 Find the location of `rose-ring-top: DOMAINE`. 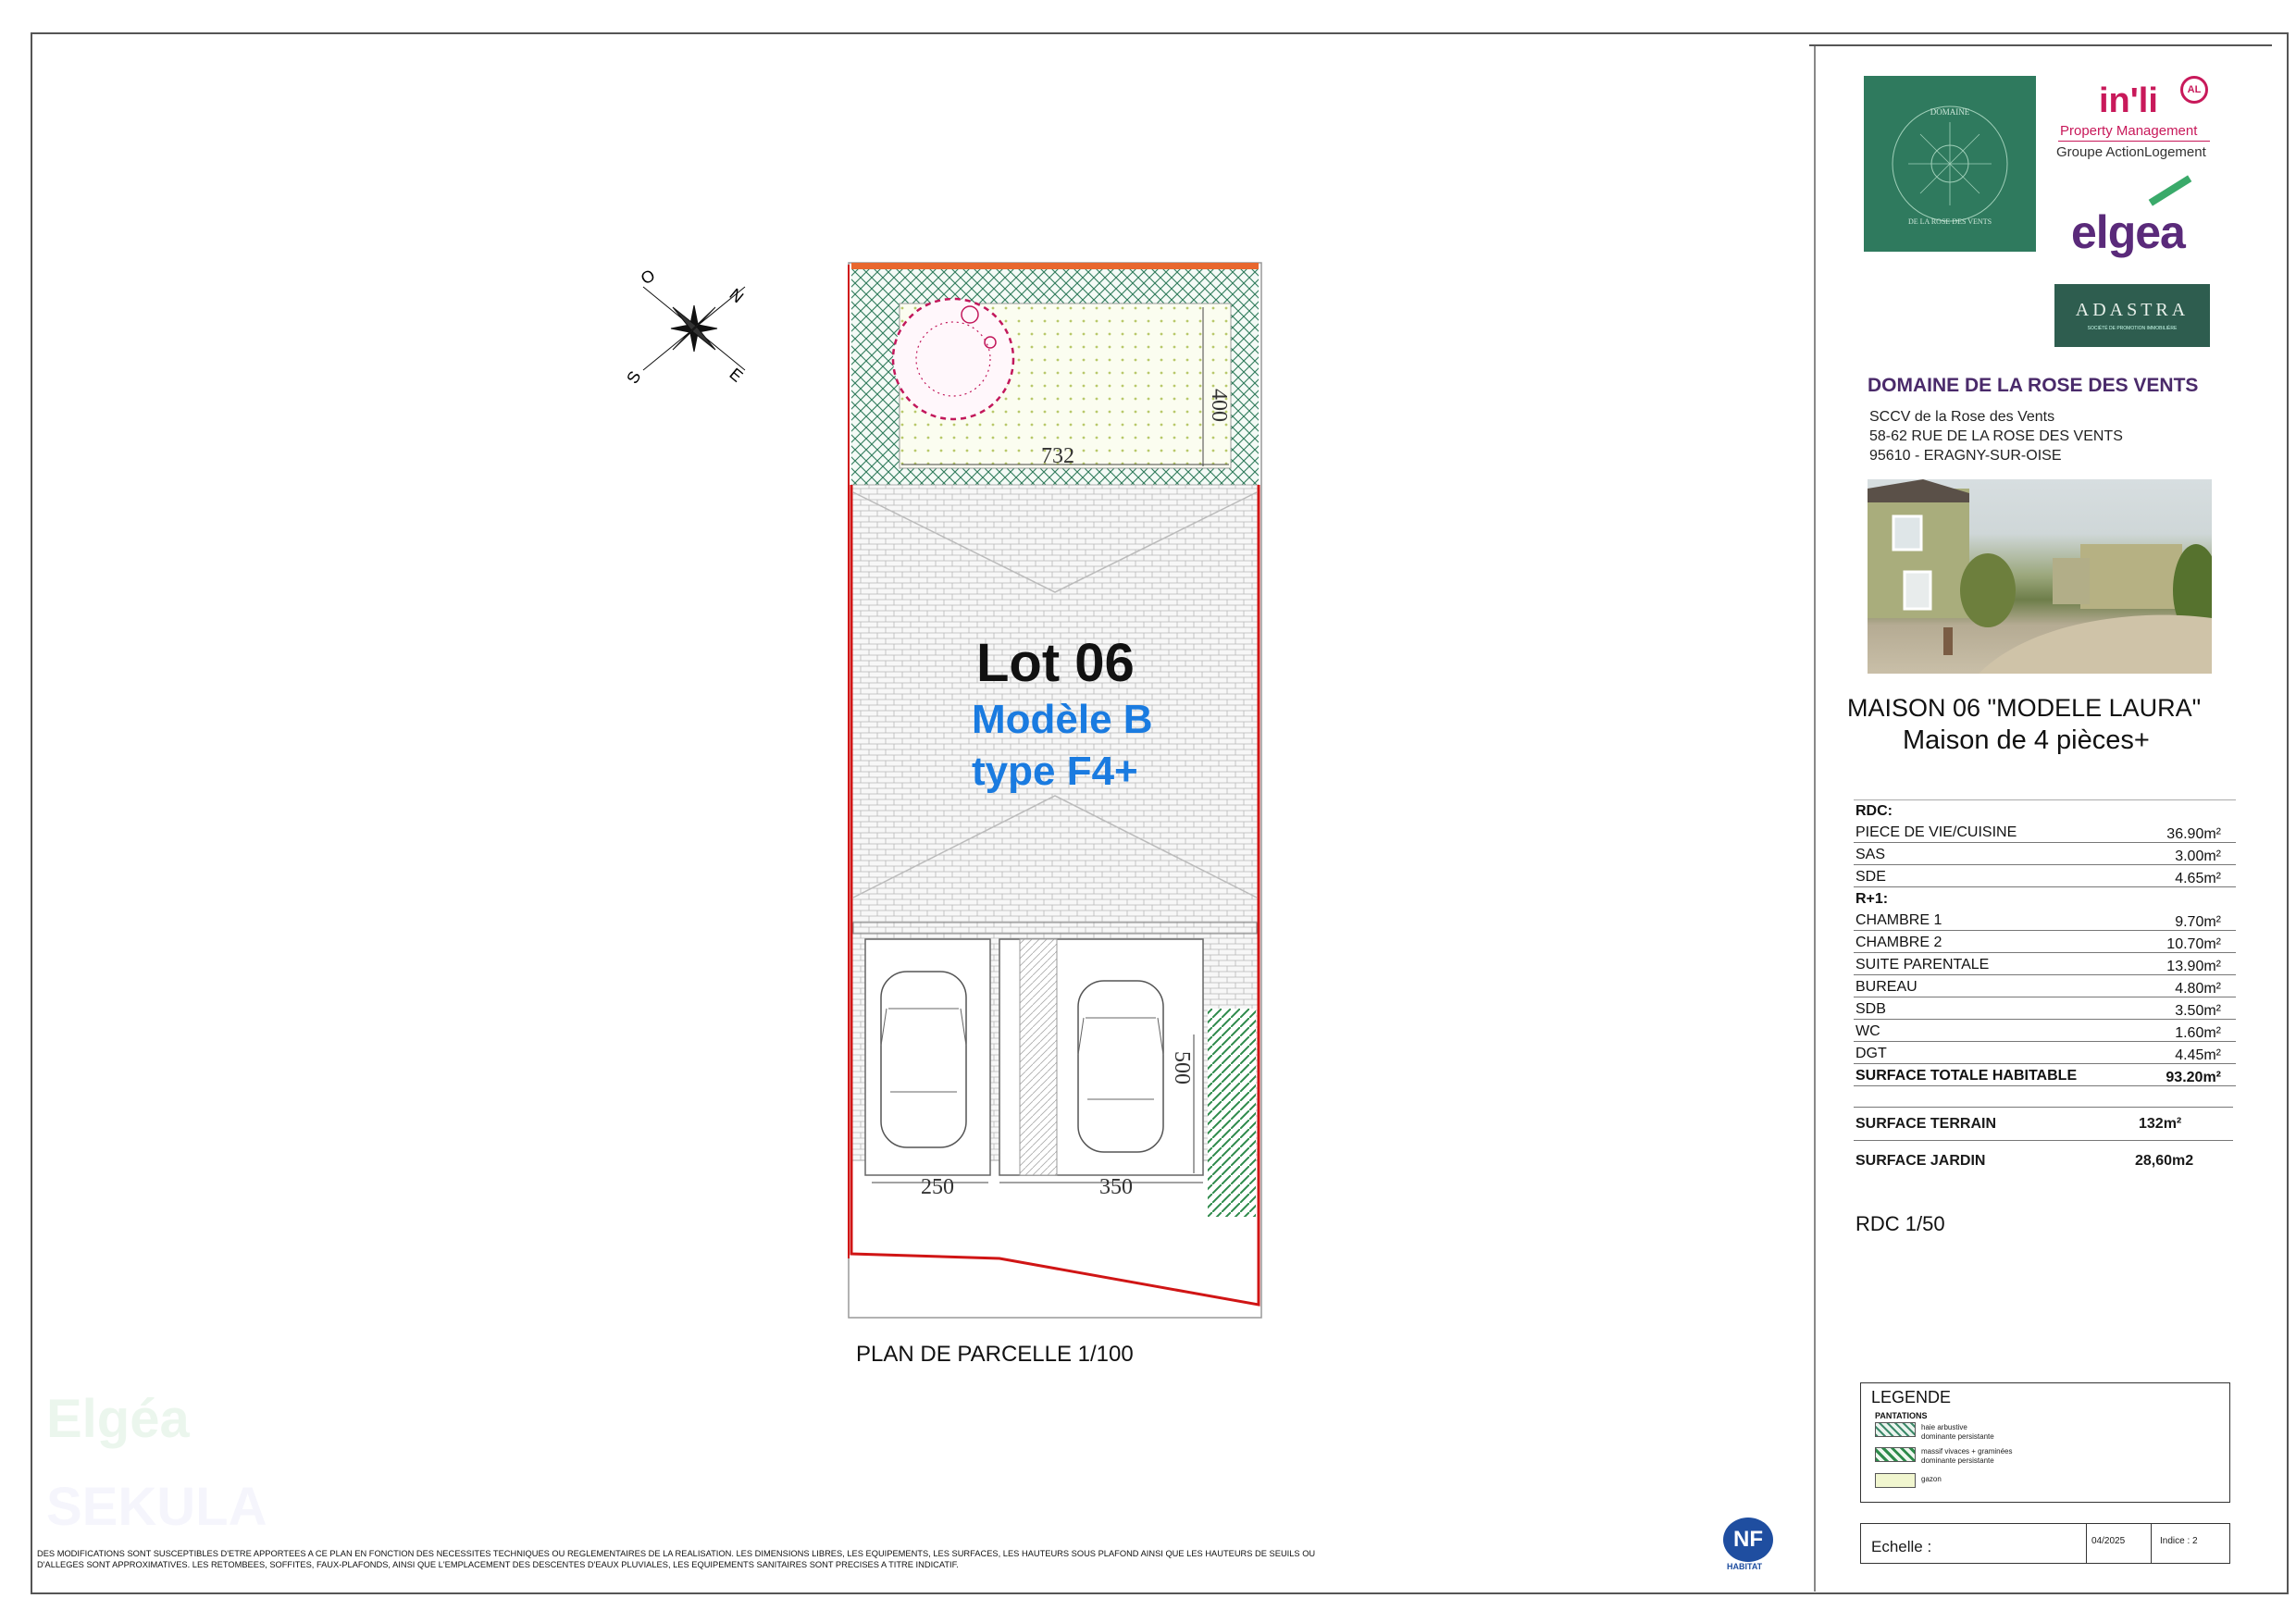

rose-ring-top: DOMAINE is located at coordinates (1950, 112).